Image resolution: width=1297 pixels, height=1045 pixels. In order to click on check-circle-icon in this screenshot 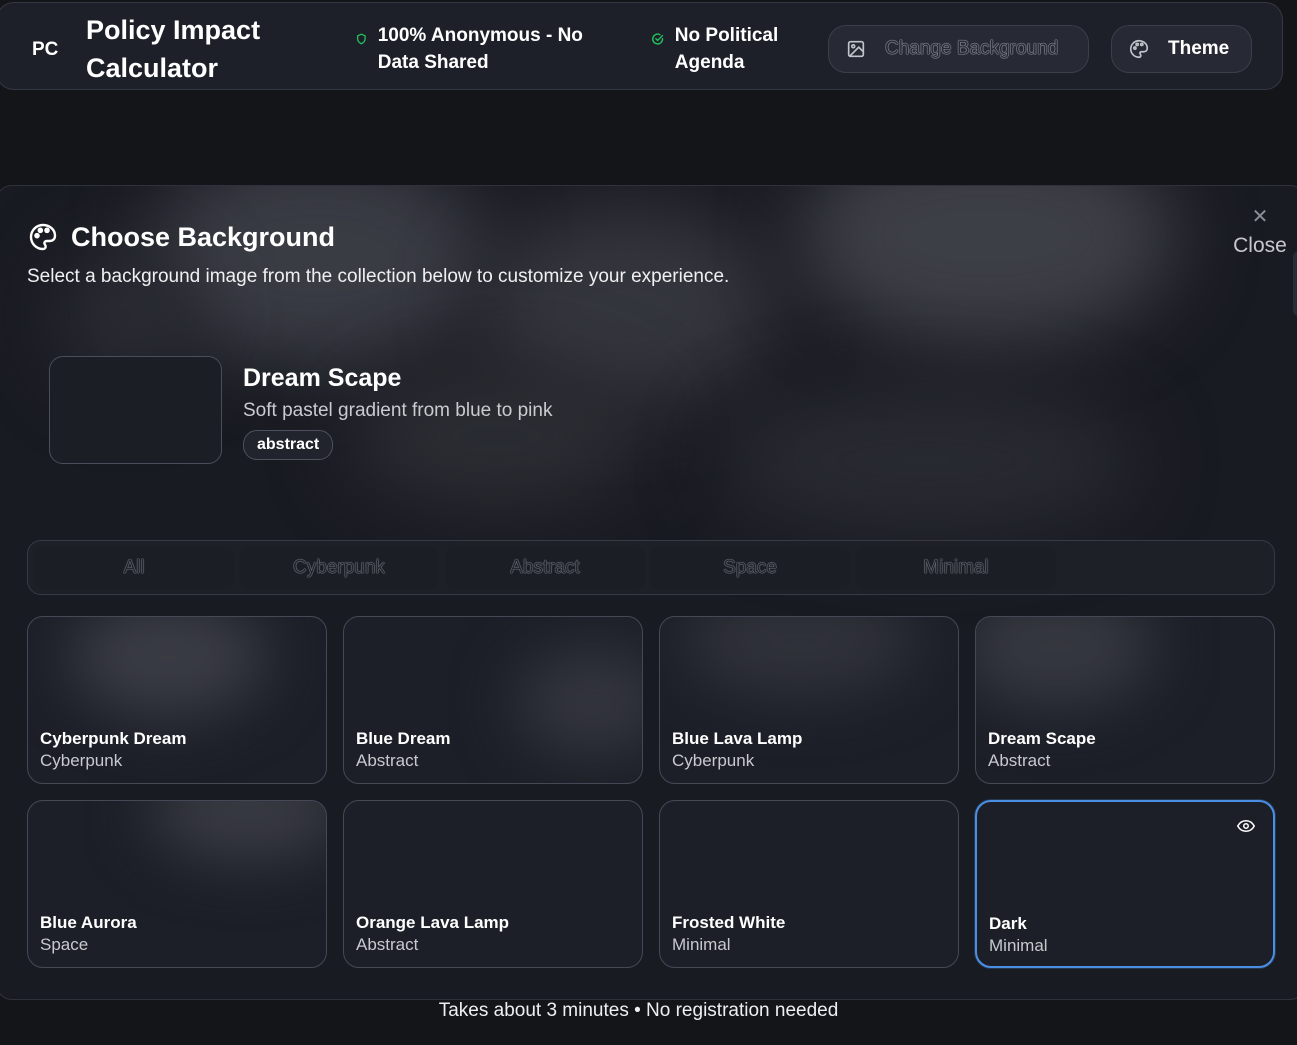, I will do `click(658, 39)`.